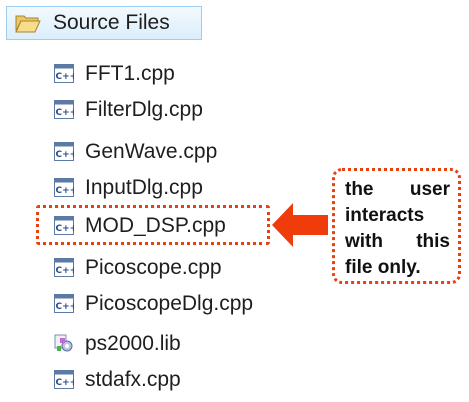  I want to click on file-item-inputdlg: C++ InputDlg.cpp, so click(164, 189).